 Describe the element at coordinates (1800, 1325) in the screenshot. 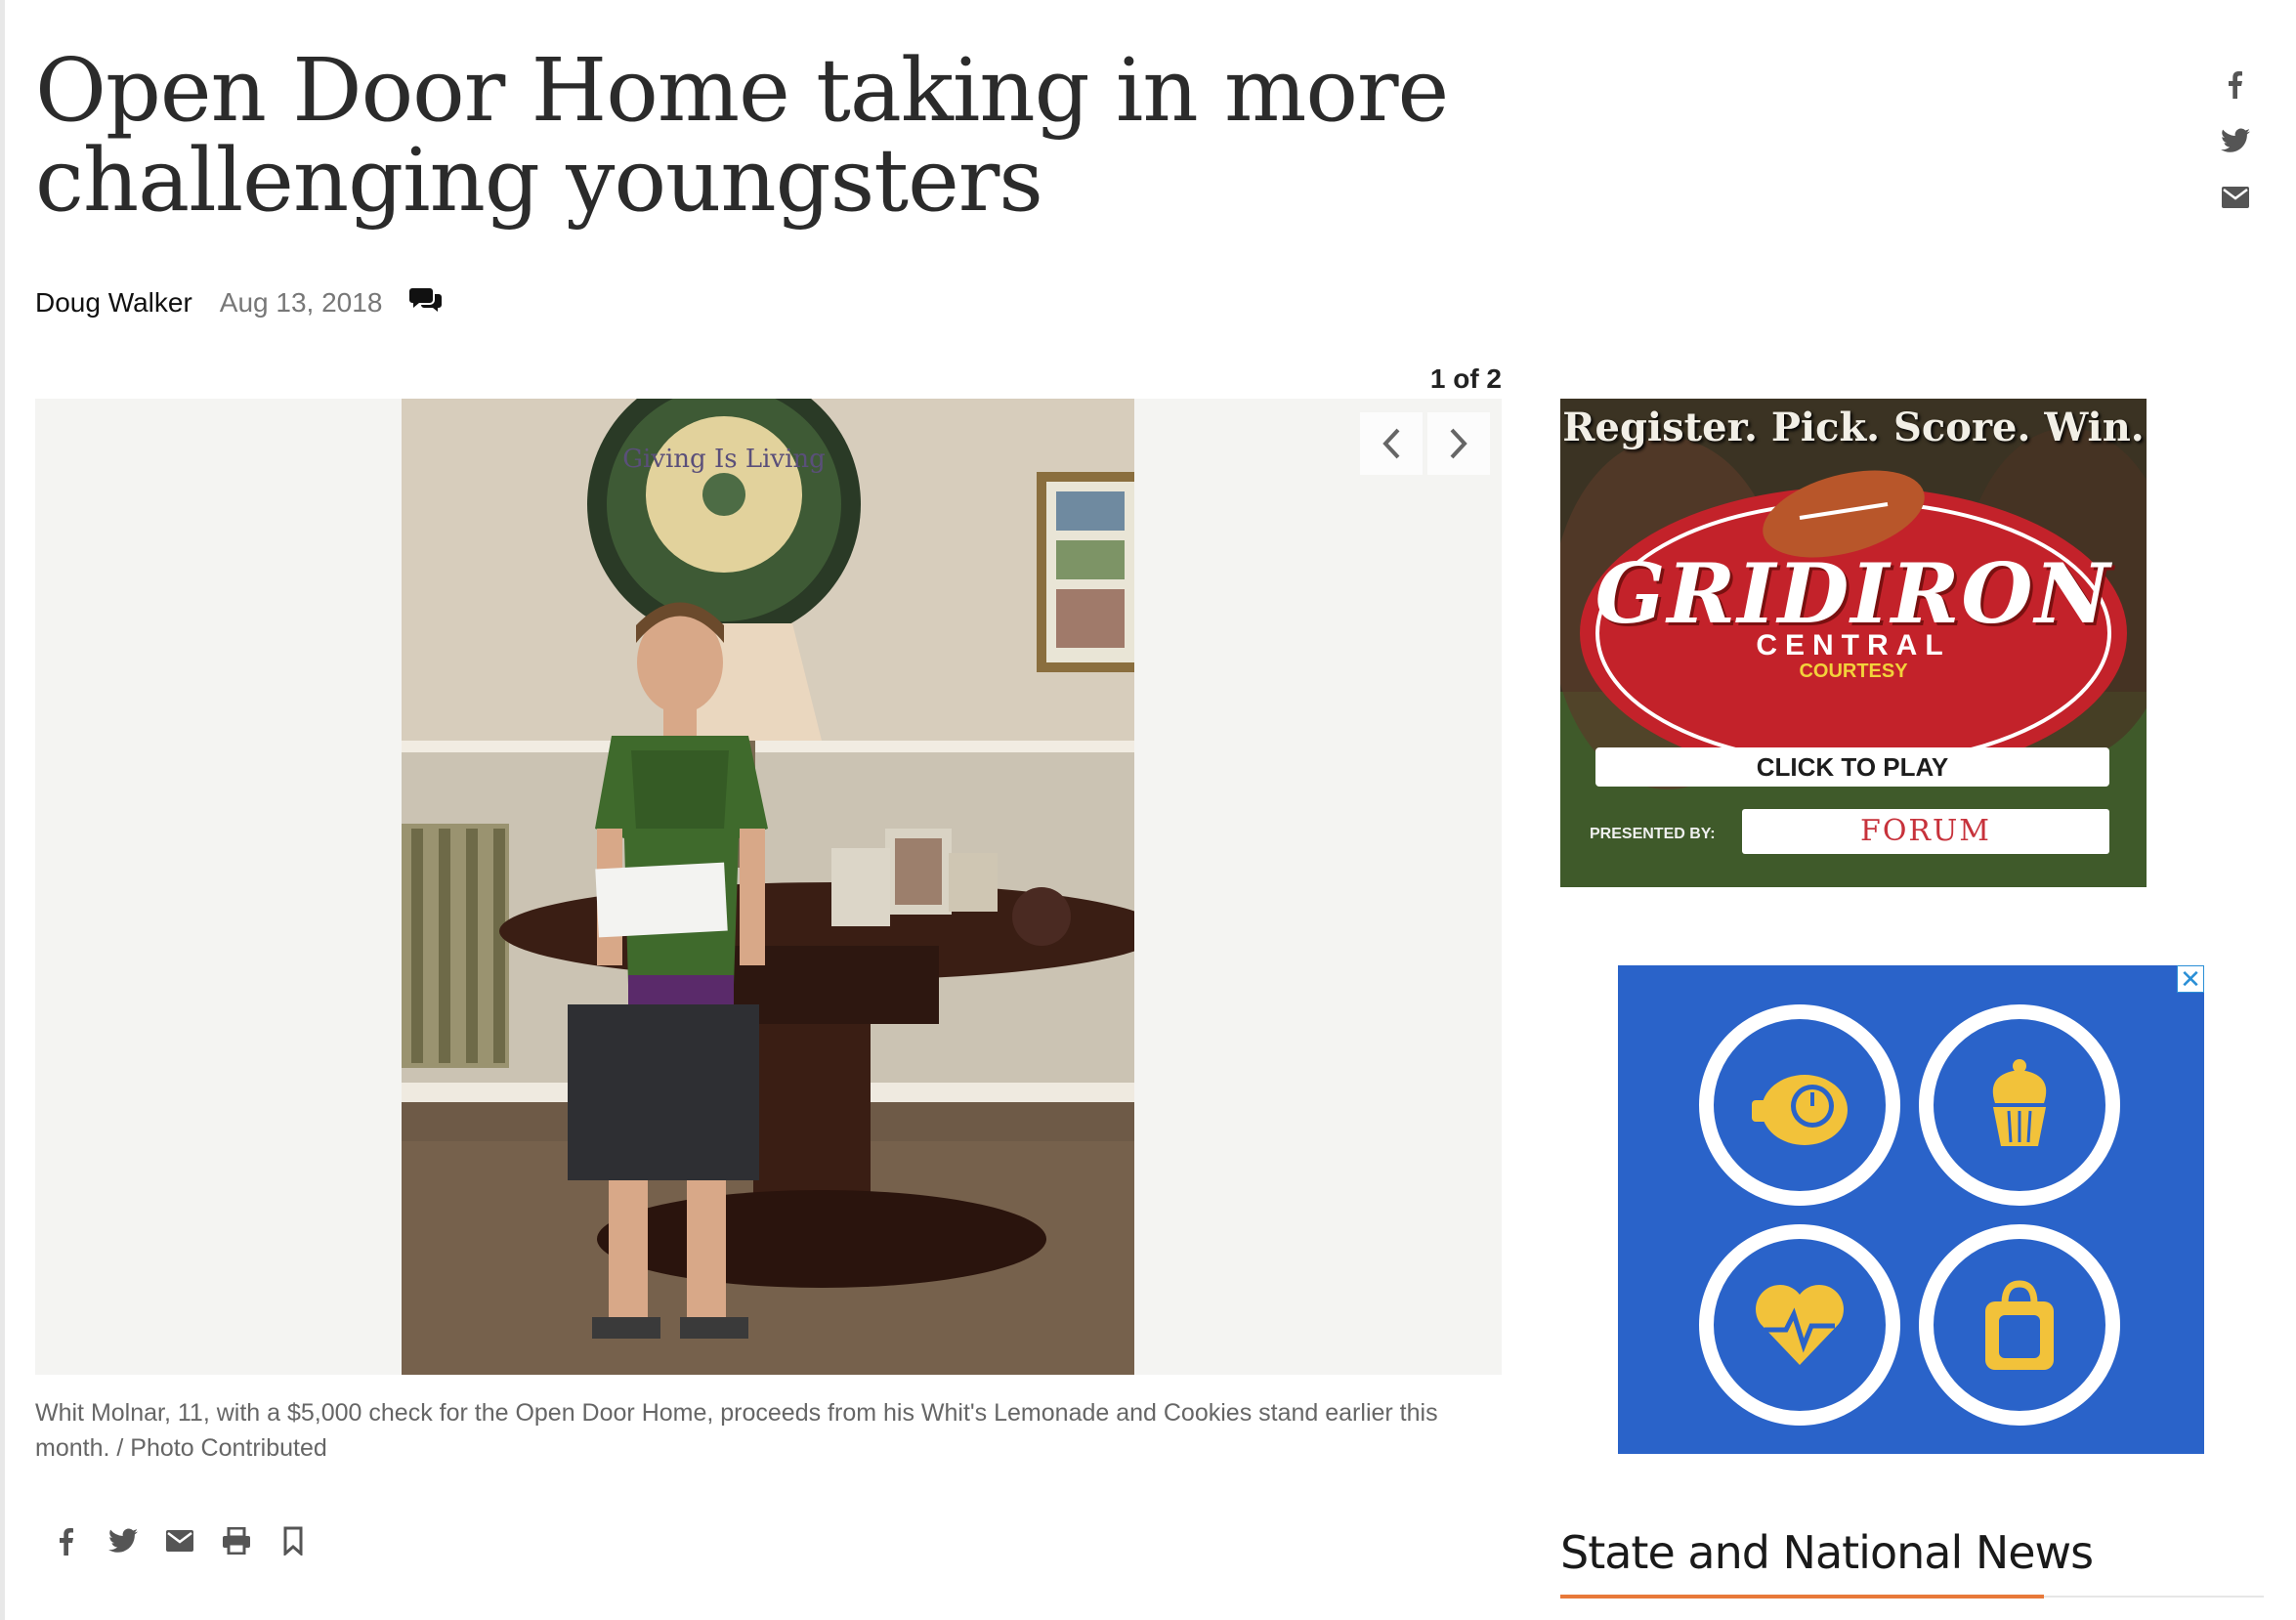

I see `heart-pulse-icon` at that location.